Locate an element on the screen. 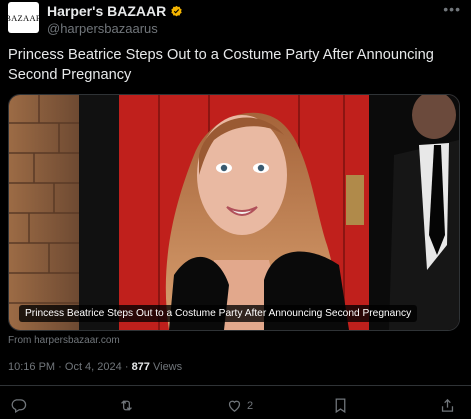 The image size is (471, 419). views-count: 877 is located at coordinates (140, 367).